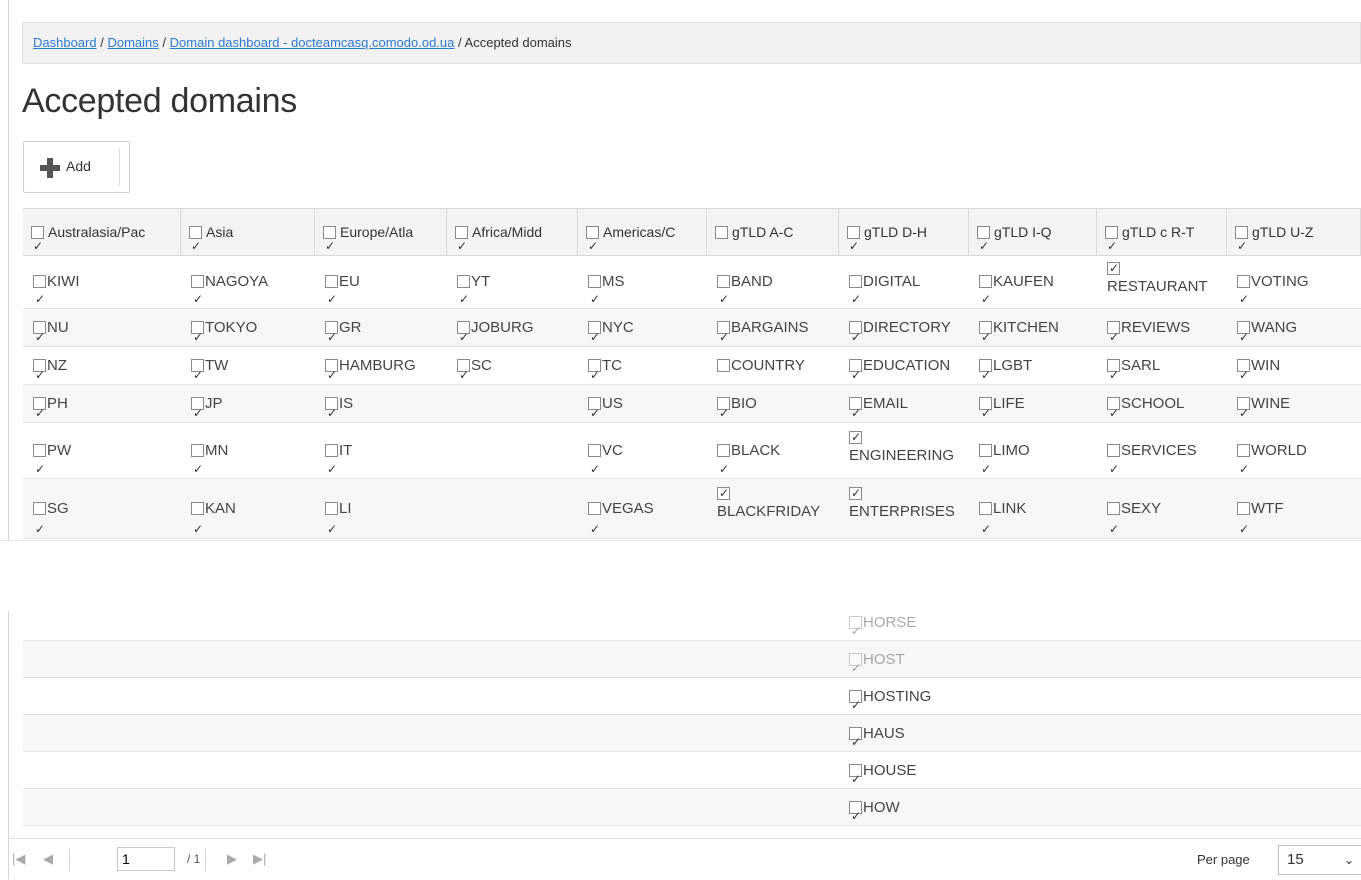 Image resolution: width=1361 pixels, height=880 pixels. What do you see at coordinates (18, 859) in the screenshot?
I see `first-page-icon: |◀` at bounding box center [18, 859].